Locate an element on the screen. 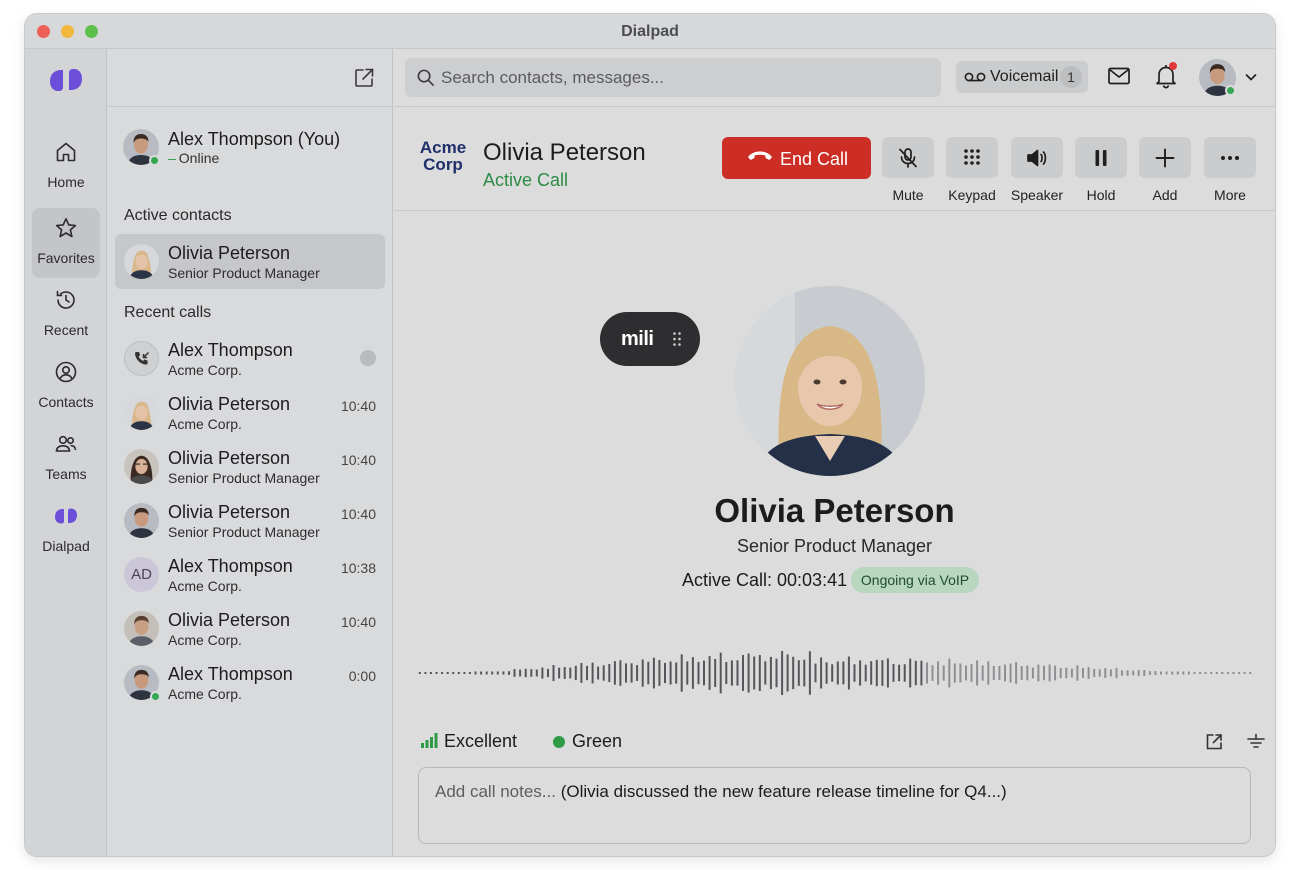  active-contacts-heading: Active contacts is located at coordinates (178, 215).